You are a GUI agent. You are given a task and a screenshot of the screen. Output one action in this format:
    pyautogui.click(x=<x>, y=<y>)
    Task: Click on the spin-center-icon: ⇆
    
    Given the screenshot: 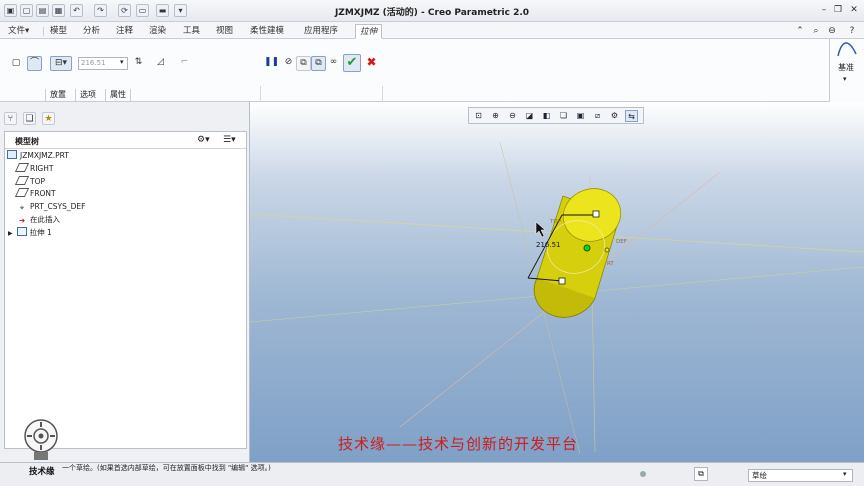 What is the action you would take?
    pyautogui.click(x=631, y=116)
    